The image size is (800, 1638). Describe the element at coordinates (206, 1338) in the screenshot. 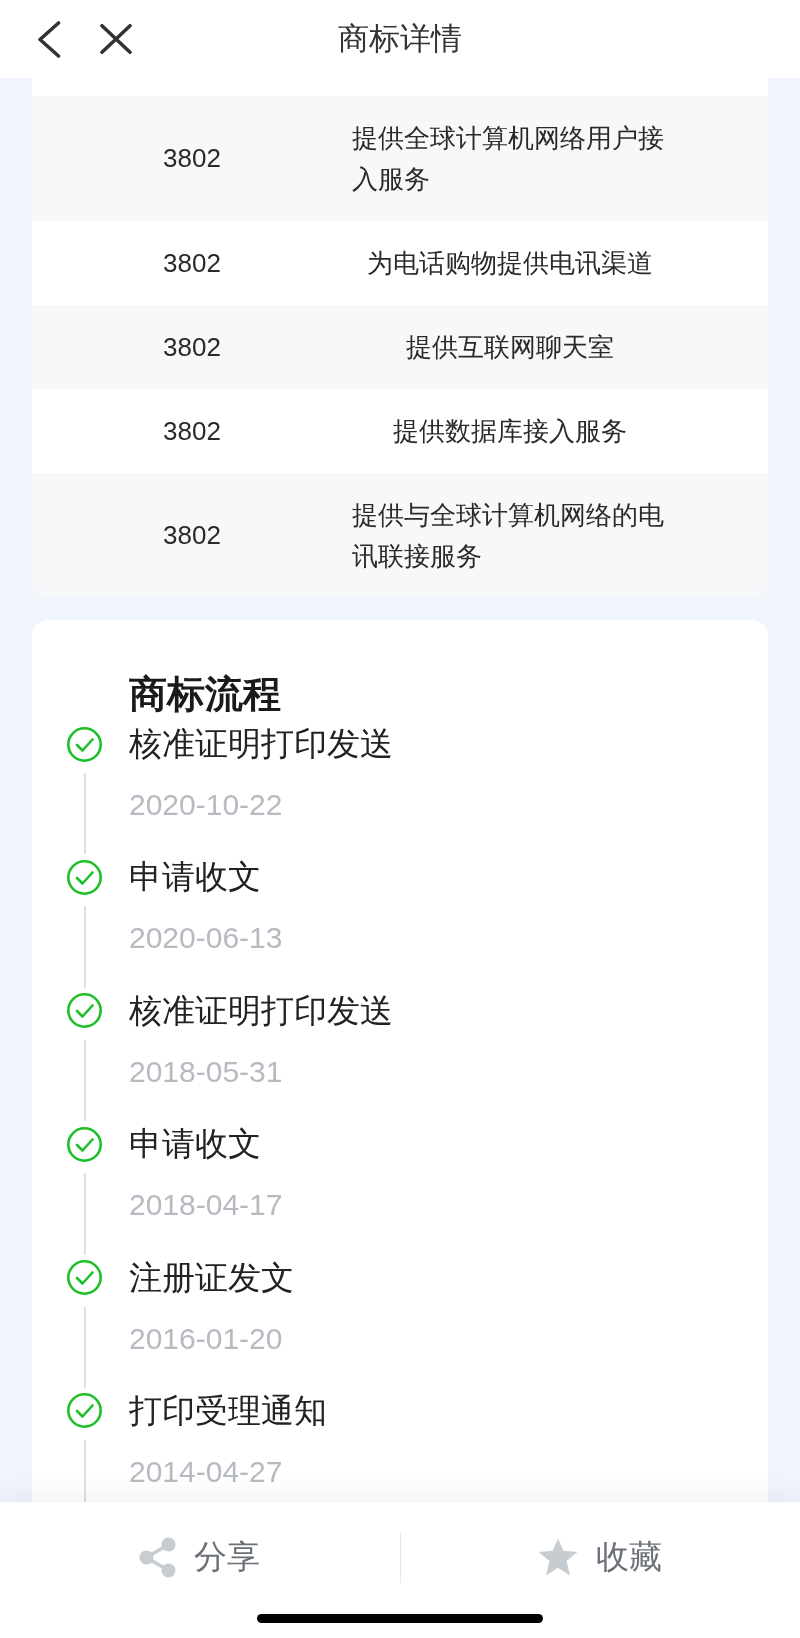

I see `step-date: 2016-01-20` at that location.